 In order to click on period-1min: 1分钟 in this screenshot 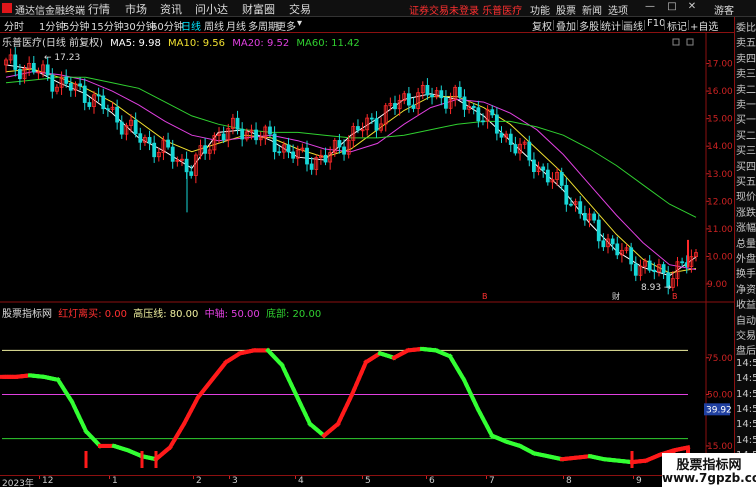, I will do `click(52, 25)`.